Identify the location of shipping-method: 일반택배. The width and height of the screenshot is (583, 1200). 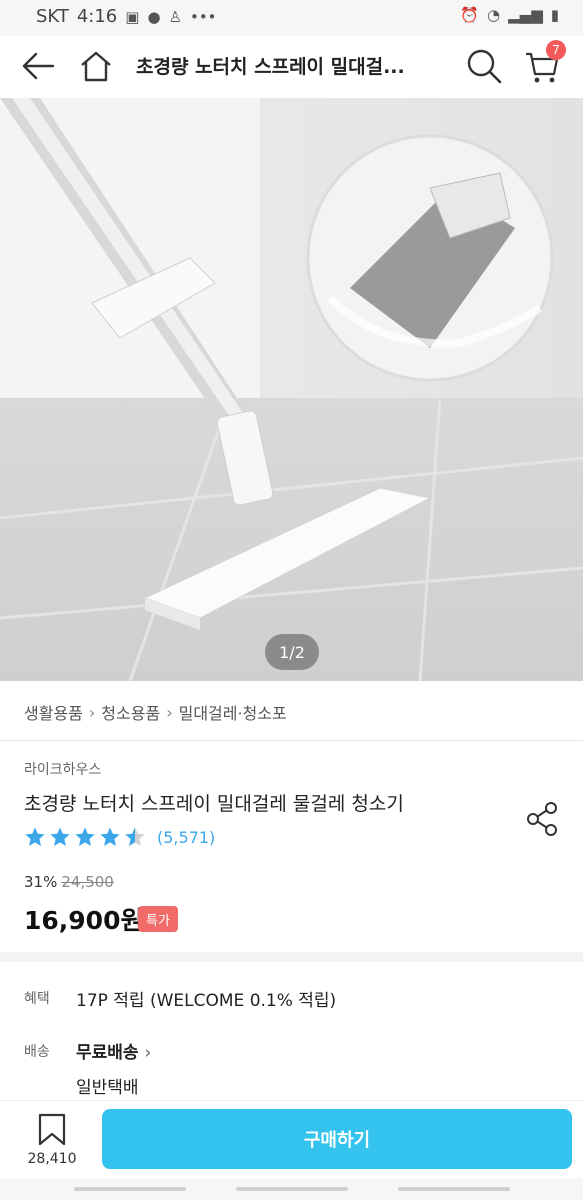
(107, 1088).